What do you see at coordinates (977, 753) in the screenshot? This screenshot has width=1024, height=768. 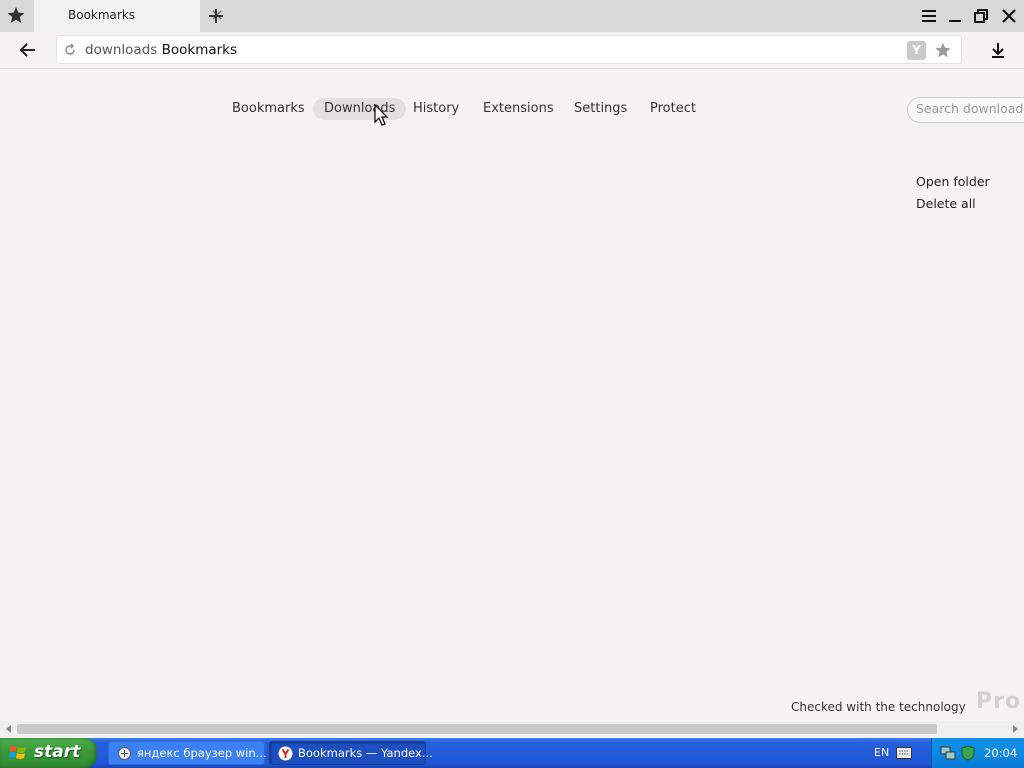 I see `system-tray: 20:04` at bounding box center [977, 753].